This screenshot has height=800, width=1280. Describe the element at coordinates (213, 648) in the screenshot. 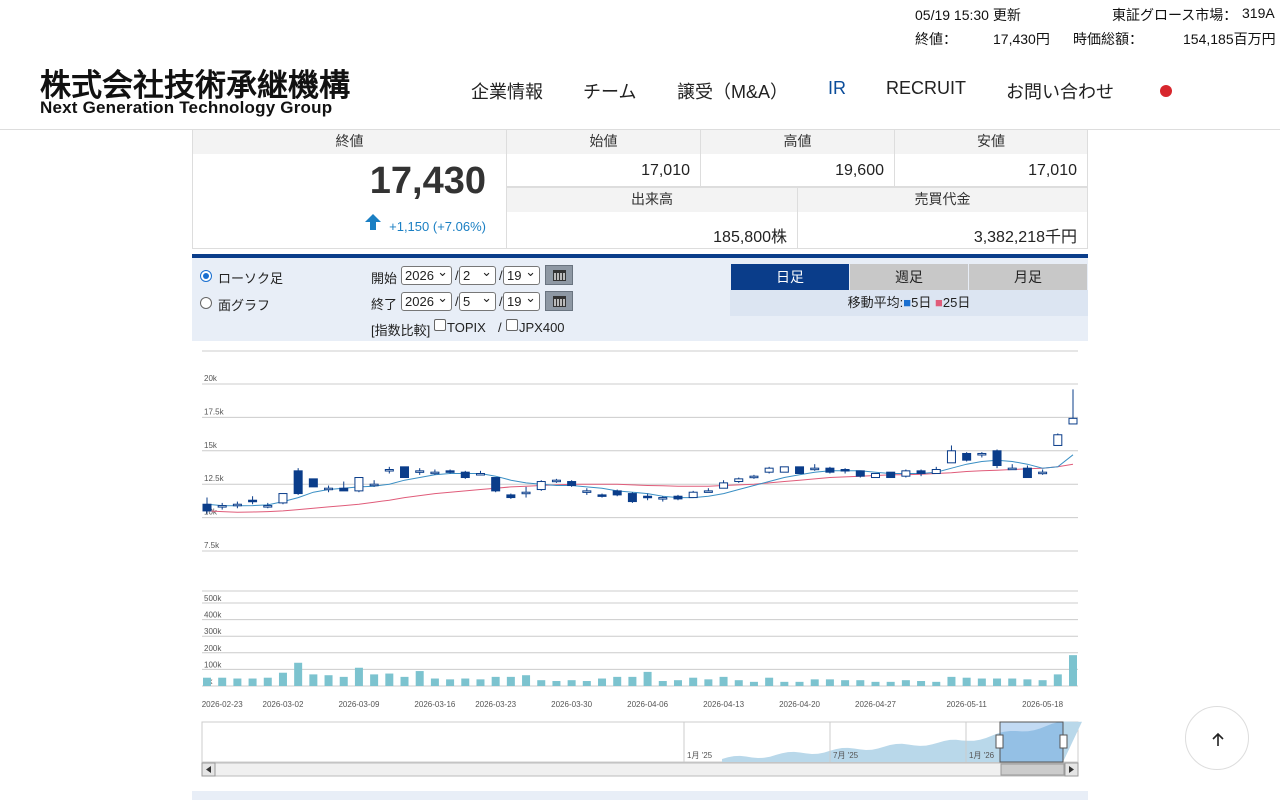

I see `volume-tick-label: 200k` at that location.